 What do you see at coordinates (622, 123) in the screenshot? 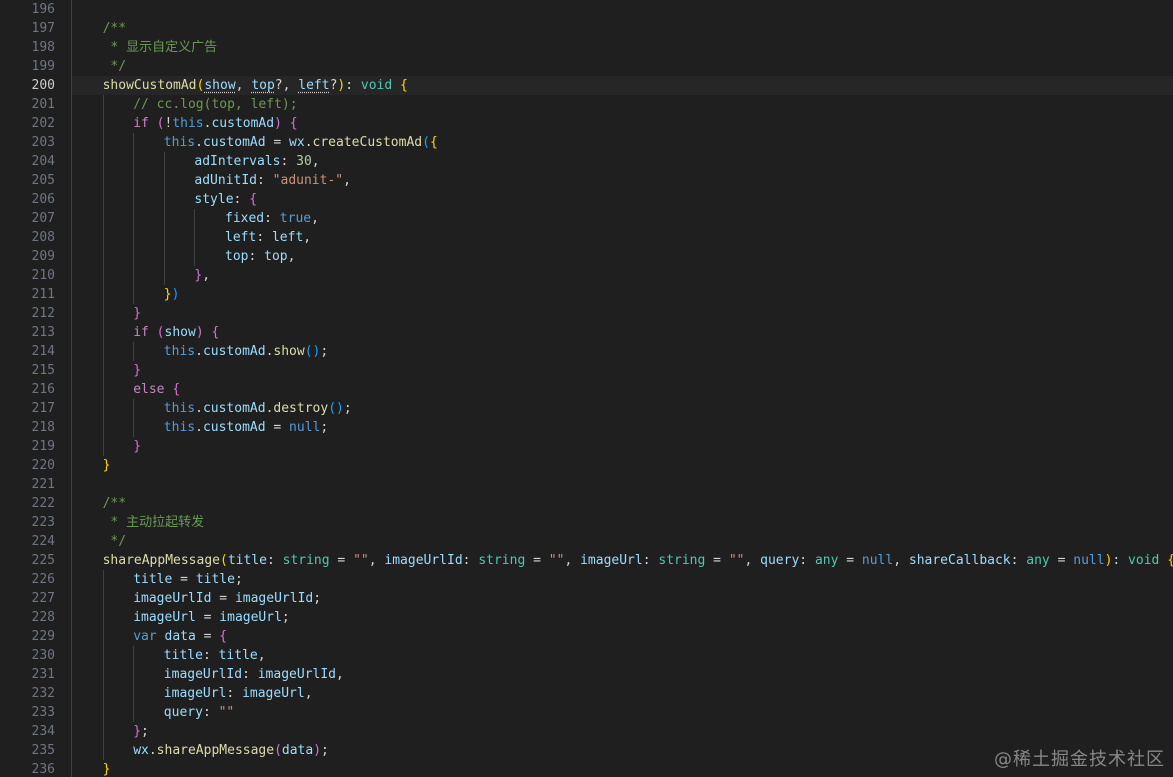
I see `code-line: if (!this.customAd) {` at bounding box center [622, 123].